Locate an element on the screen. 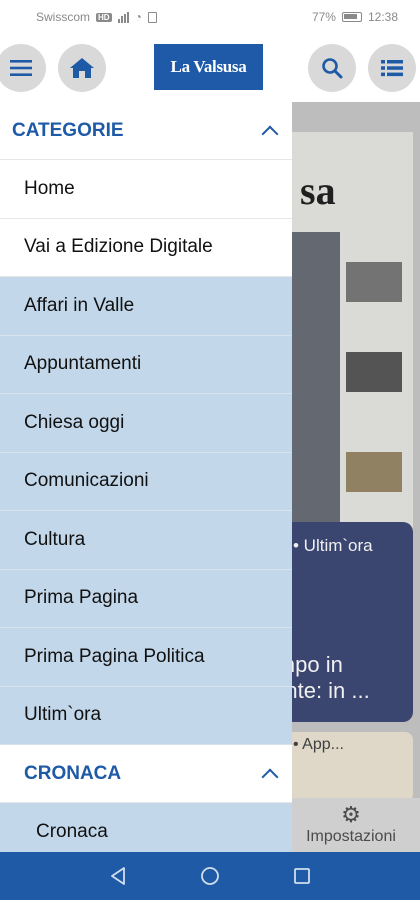  section-title: CATEGORIE is located at coordinates (68, 130).